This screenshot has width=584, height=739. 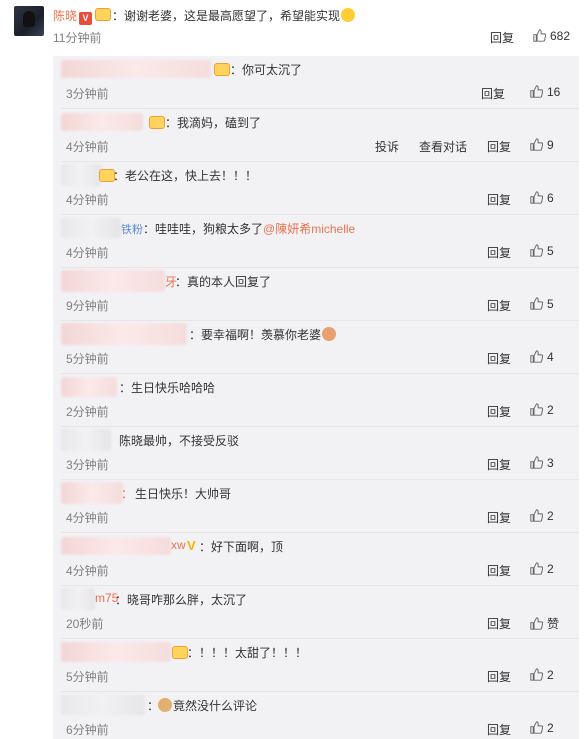 What do you see at coordinates (183, 494) in the screenshot?
I see `reply-text: 生日快乐！大帅哥` at bounding box center [183, 494].